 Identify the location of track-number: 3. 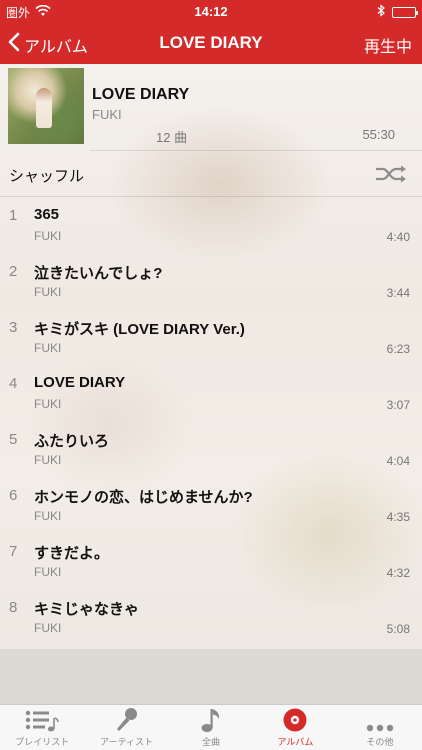
(13, 327).